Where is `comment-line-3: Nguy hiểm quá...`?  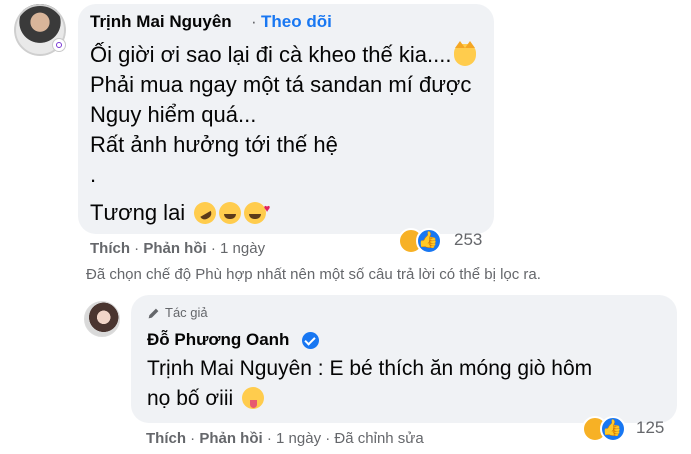
comment-line-3: Nguy hiểm quá... is located at coordinates (173, 114).